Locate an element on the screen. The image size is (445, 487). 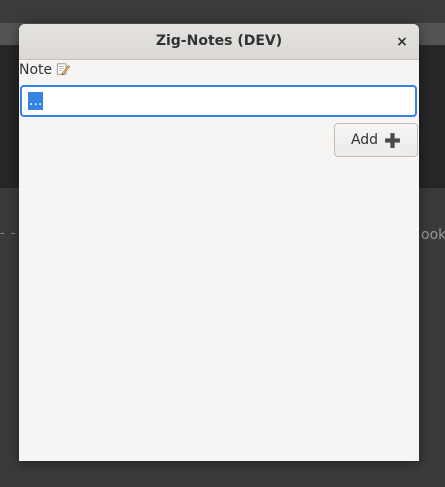
note-label: Note is located at coordinates (45, 70).